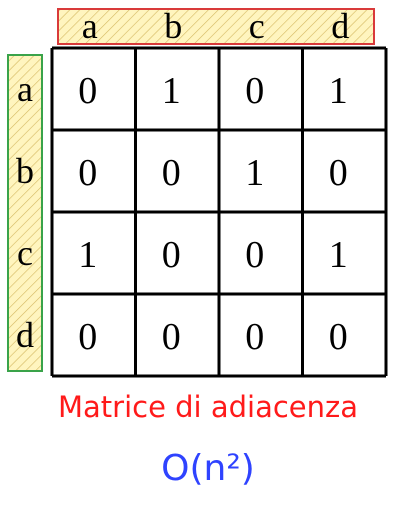  I want to click on column-label: b, so click(173, 26).